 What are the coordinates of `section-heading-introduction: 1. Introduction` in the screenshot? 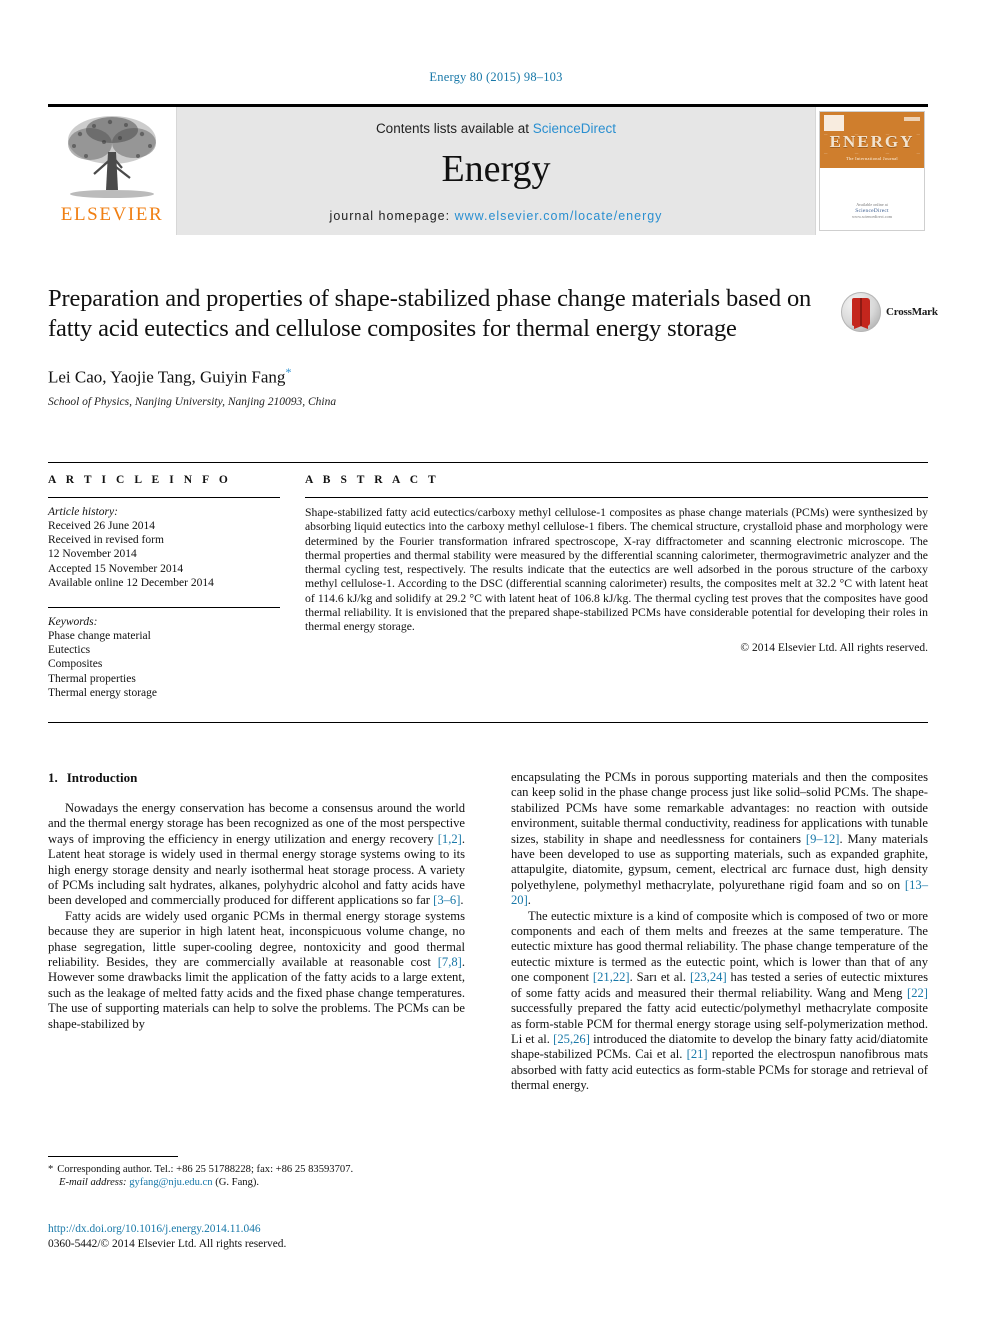 It's located at (256, 778).